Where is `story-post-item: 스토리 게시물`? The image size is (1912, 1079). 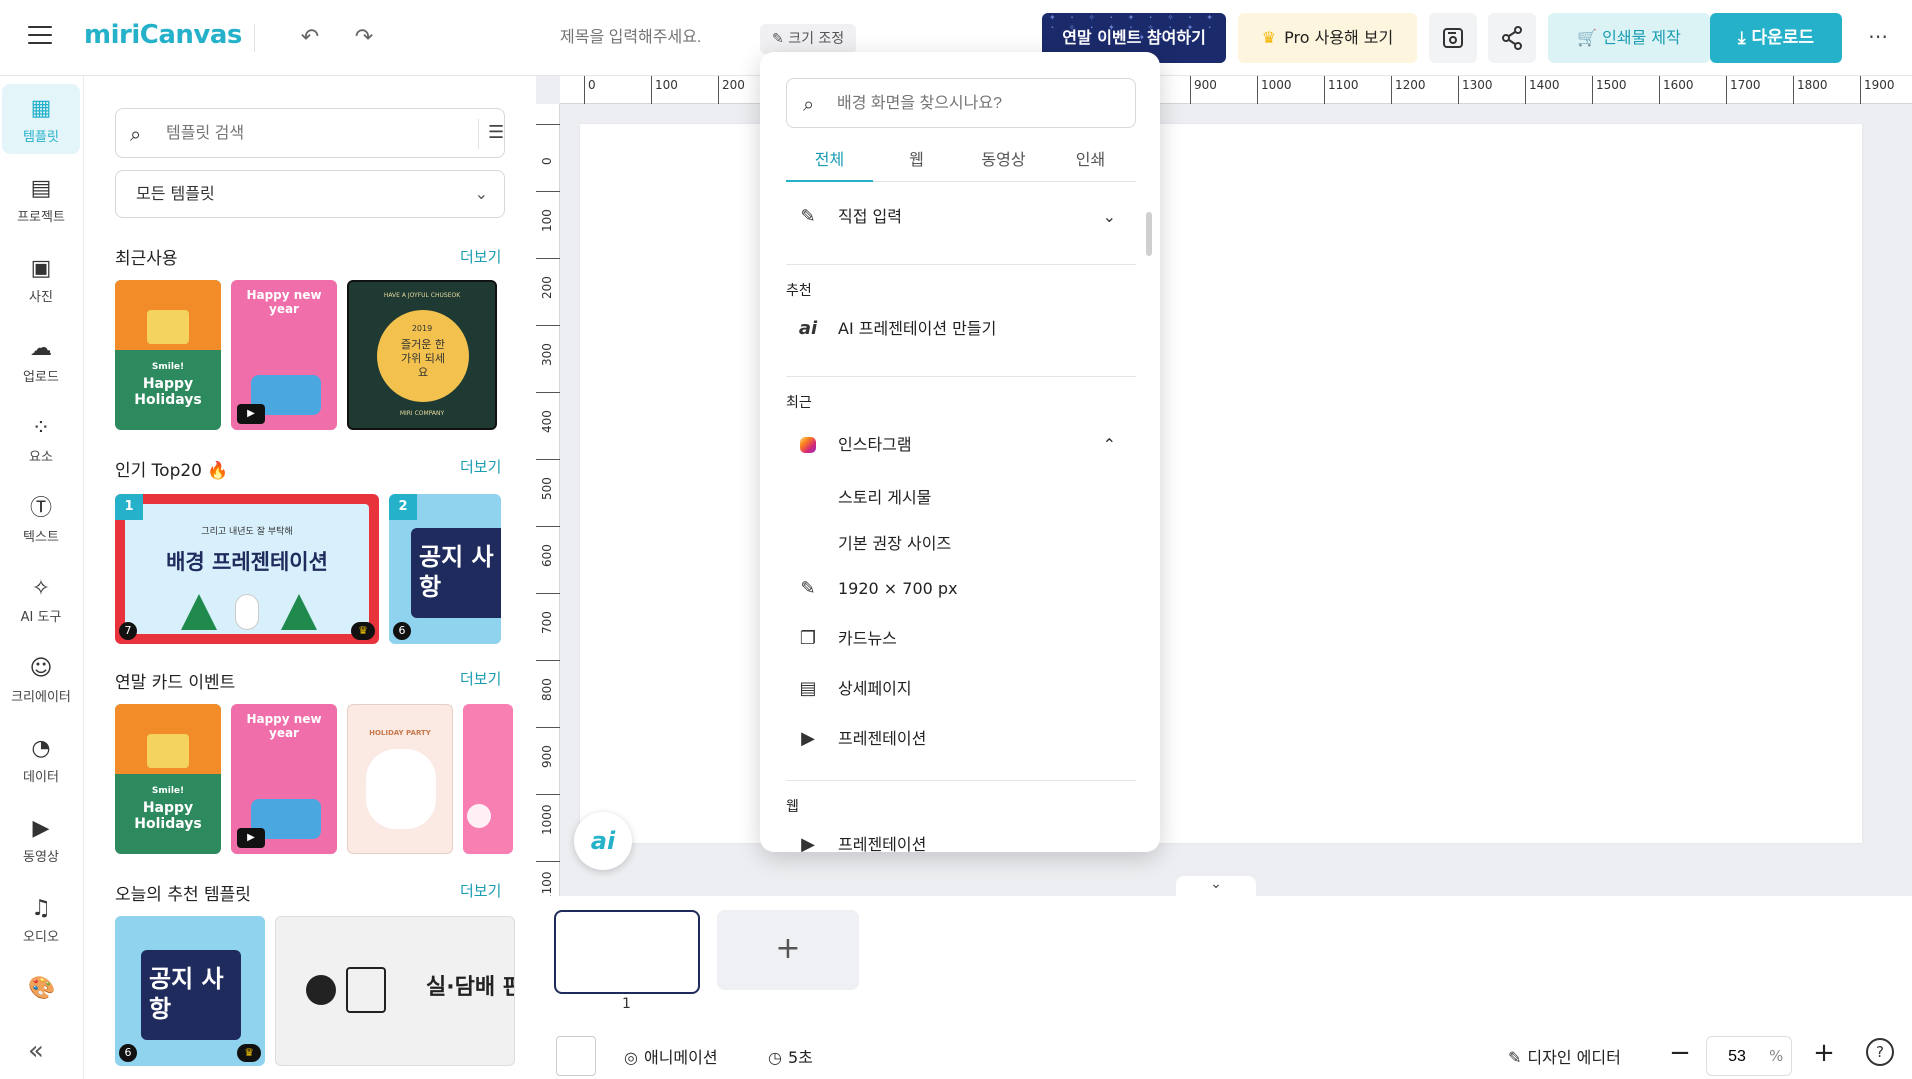 story-post-item: 스토리 게시물 is located at coordinates (884, 496).